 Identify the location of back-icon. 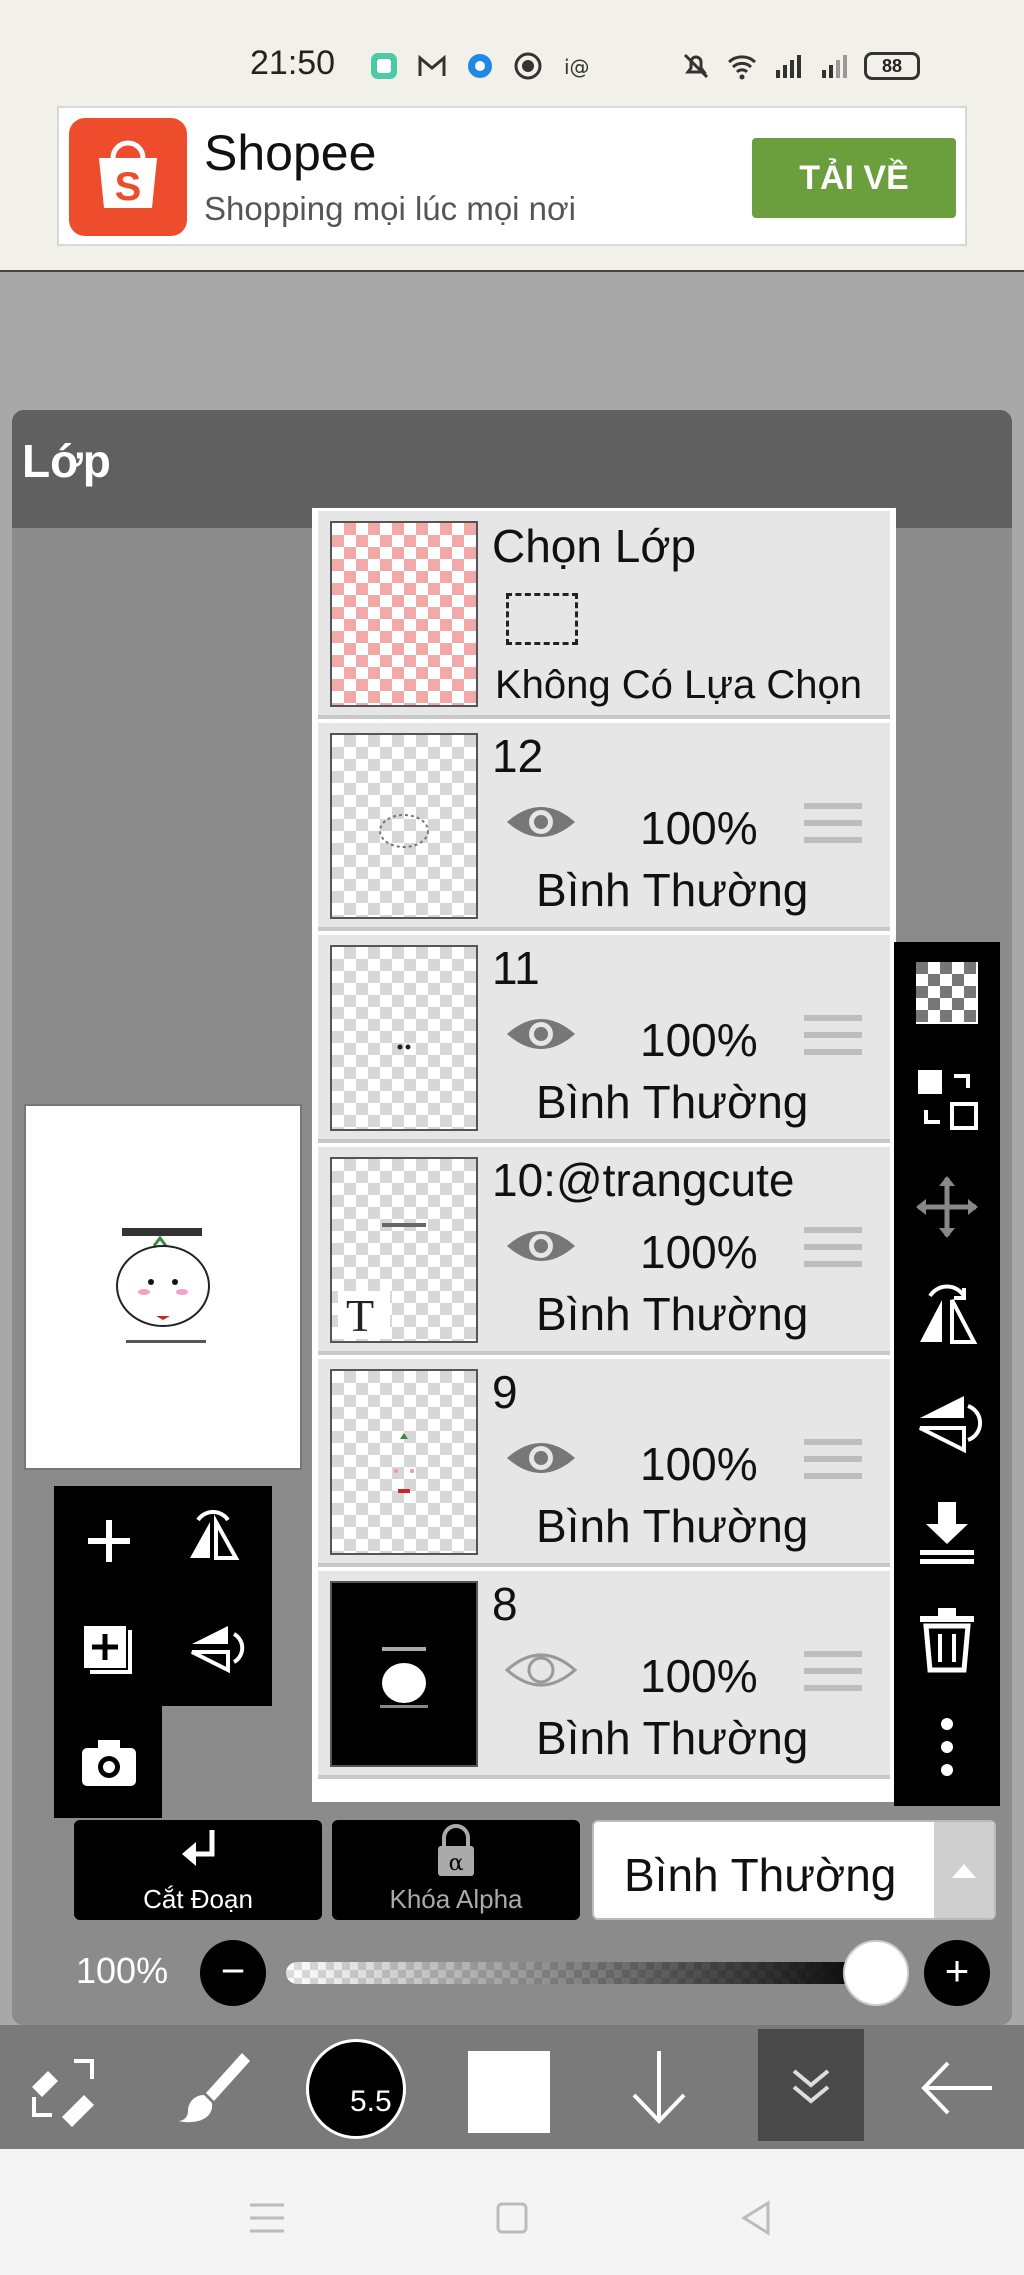
(757, 2218).